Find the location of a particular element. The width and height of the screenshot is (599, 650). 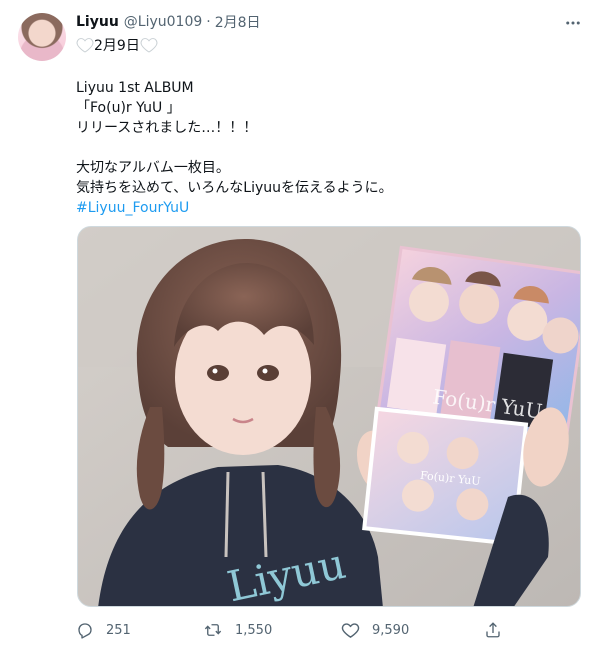

heart-icon is located at coordinates (350, 630).